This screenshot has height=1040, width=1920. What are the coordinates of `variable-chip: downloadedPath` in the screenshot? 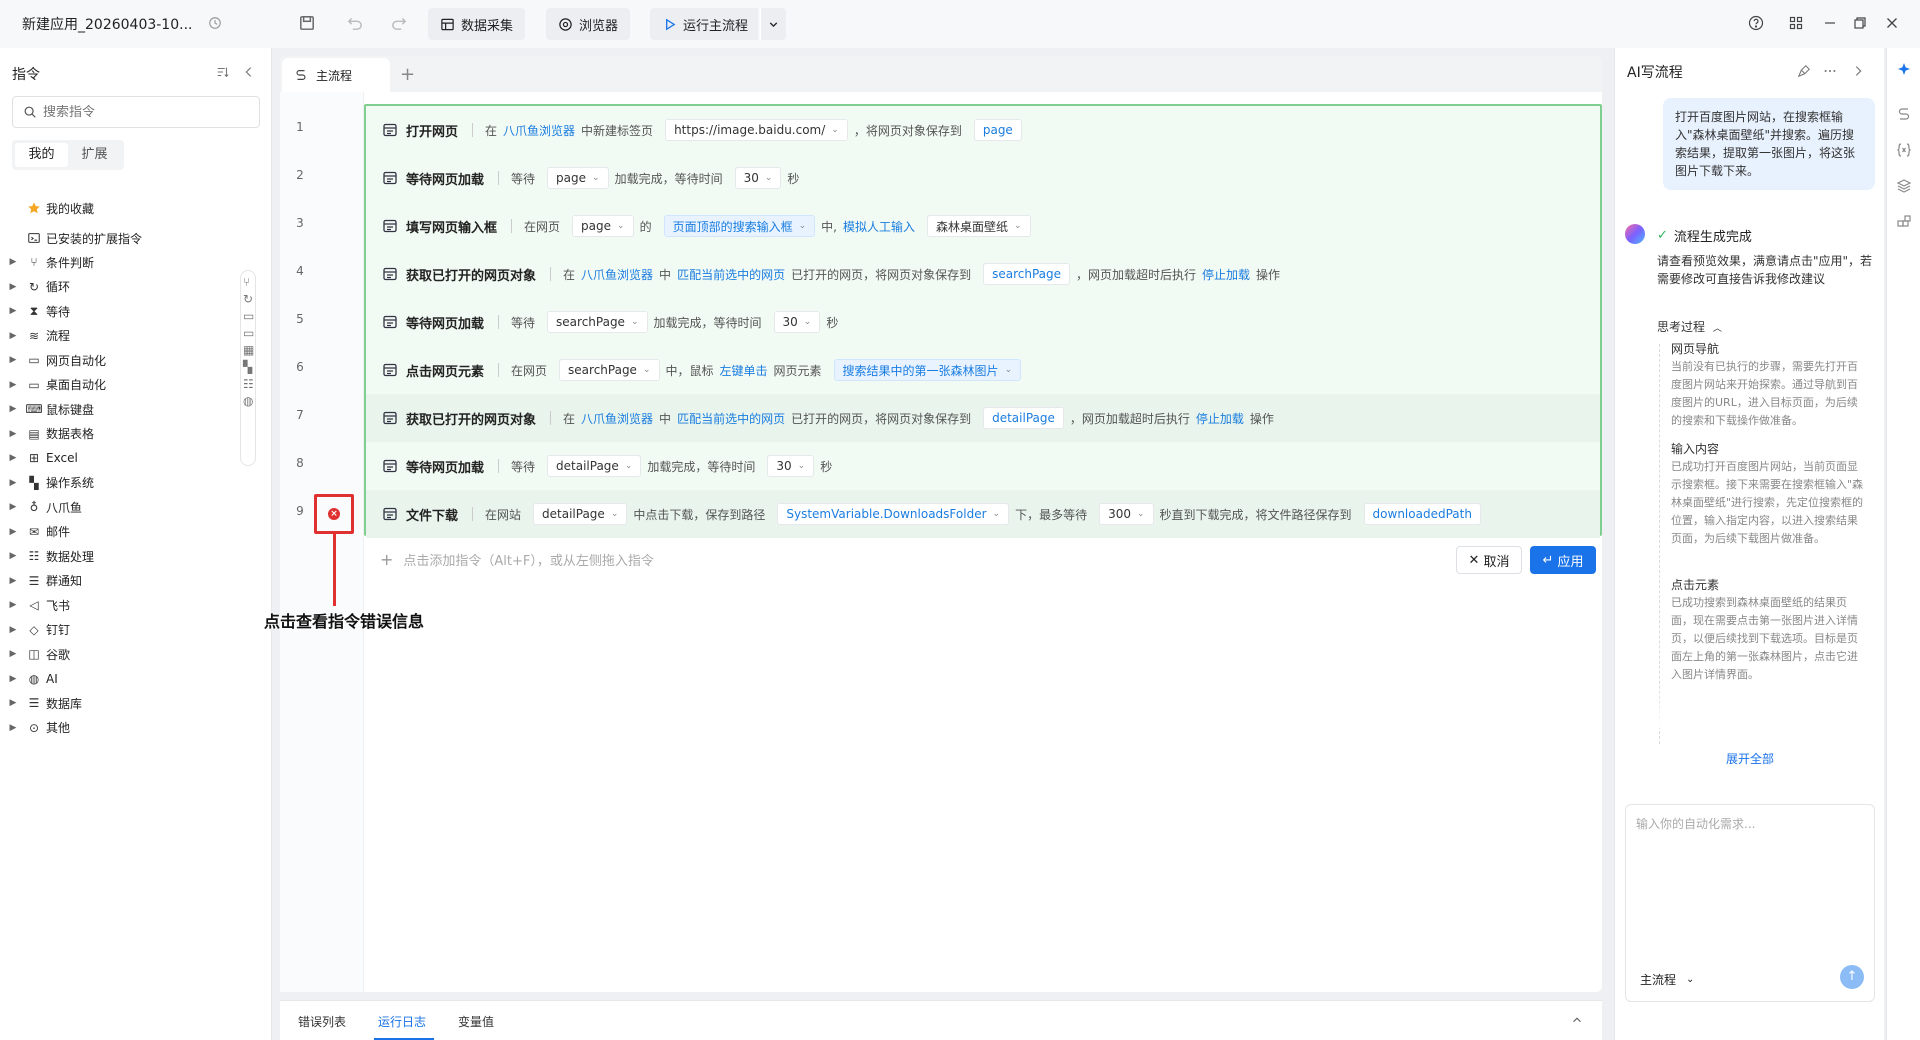 It's located at (1422, 514).